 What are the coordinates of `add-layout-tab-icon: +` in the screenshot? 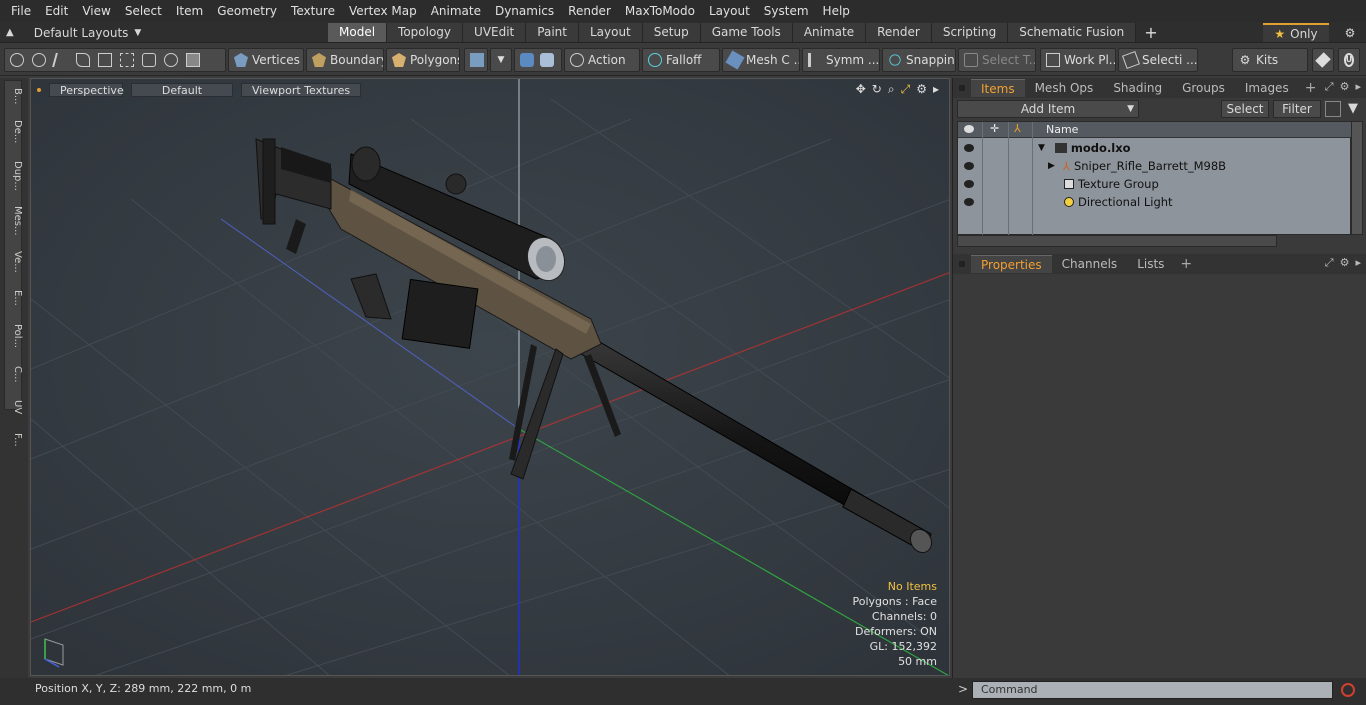 It's located at (1150, 33).